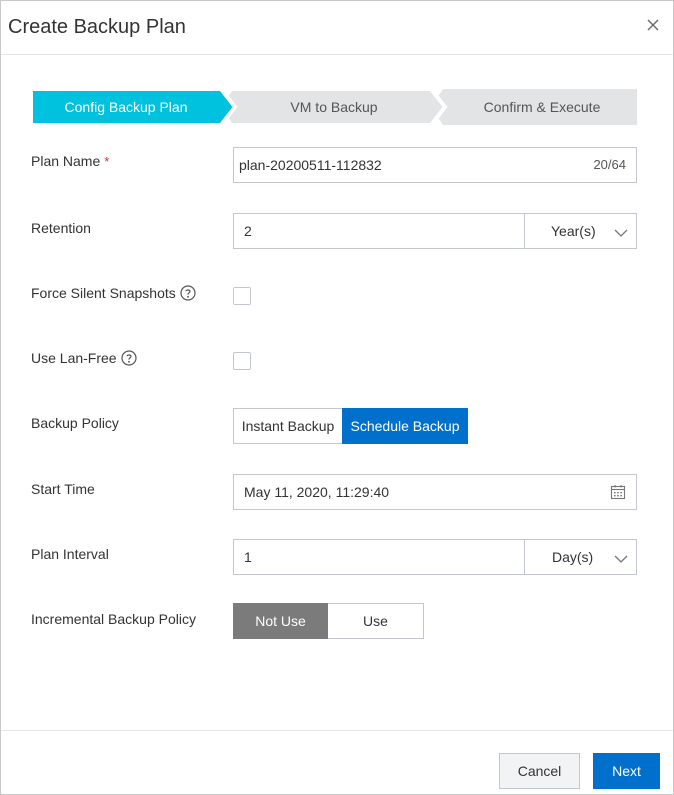 The width and height of the screenshot is (674, 795). I want to click on plan-name-counter: 20/64, so click(609, 164).